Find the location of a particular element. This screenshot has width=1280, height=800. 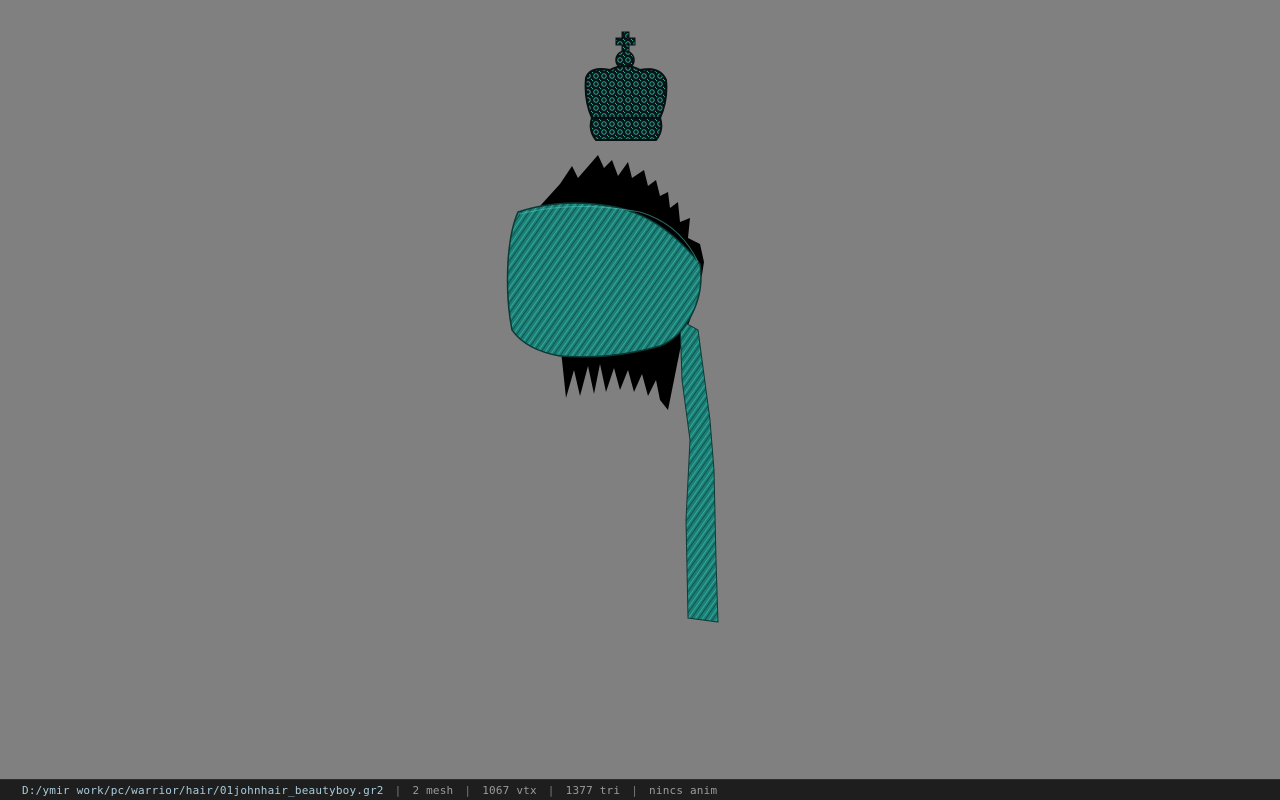

vertex-count: 1067 vtx is located at coordinates (509, 790).